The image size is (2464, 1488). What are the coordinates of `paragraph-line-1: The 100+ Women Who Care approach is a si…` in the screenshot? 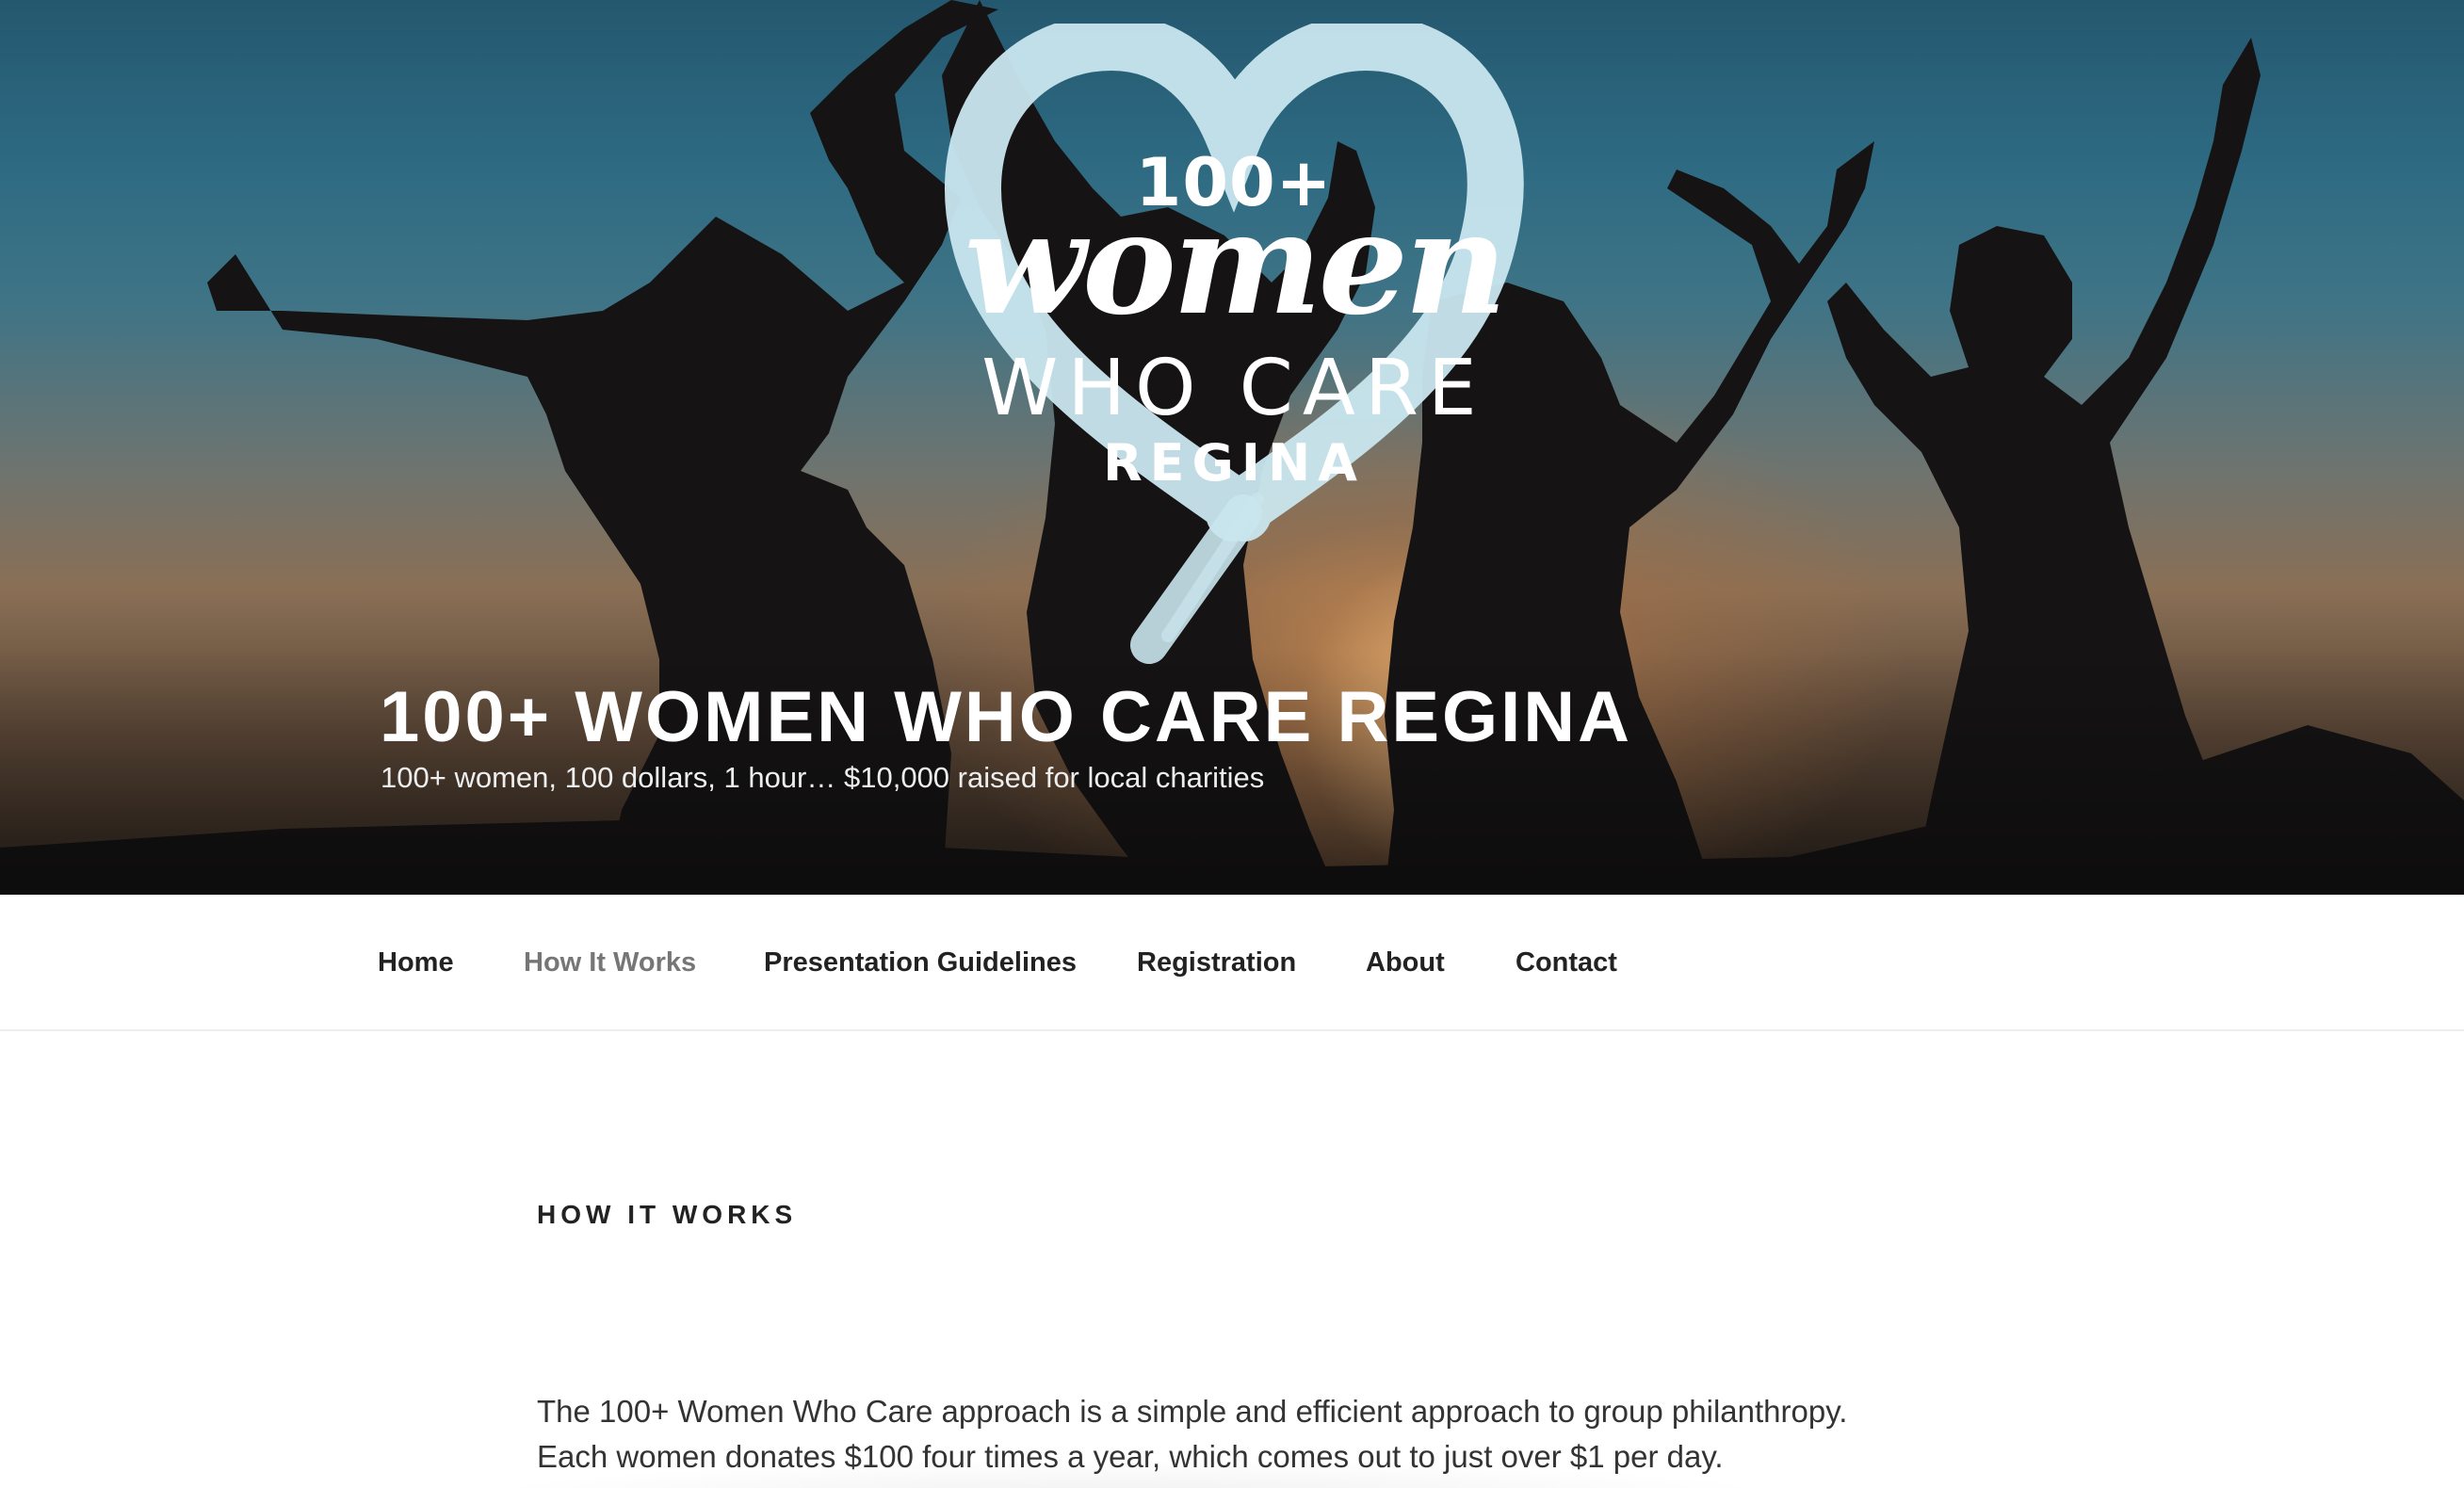 It's located at (1193, 1411).